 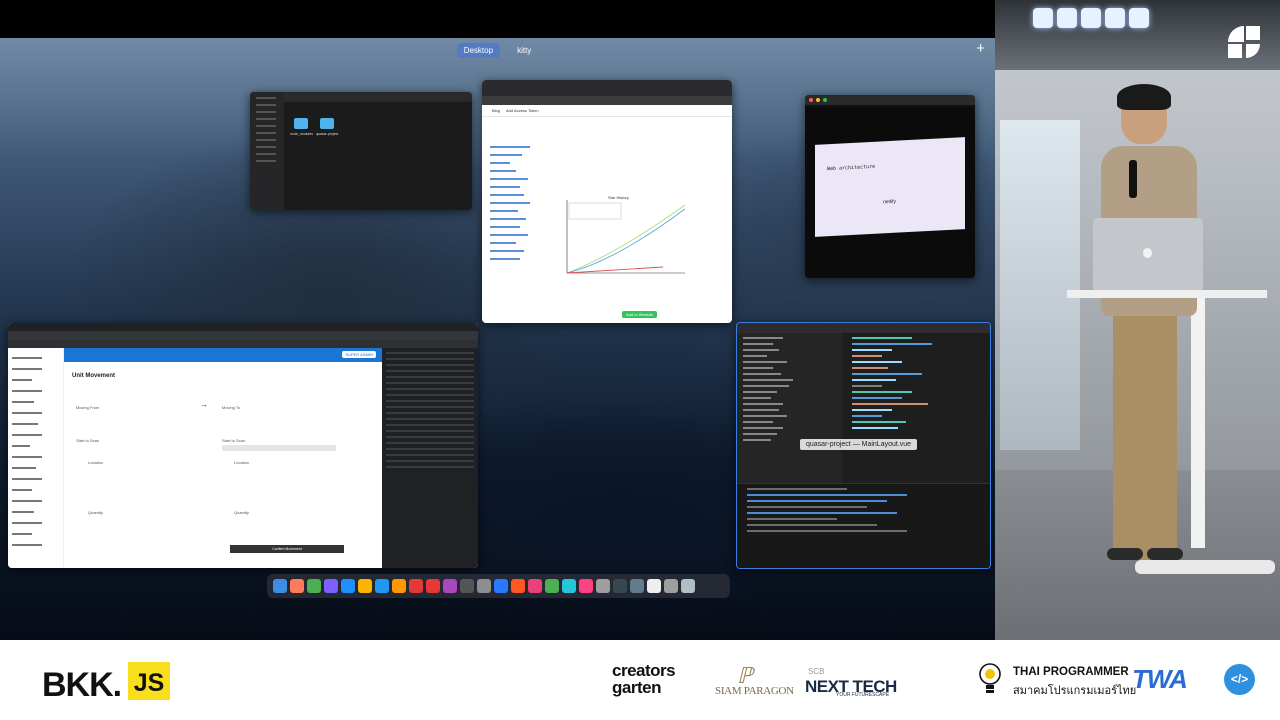 I want to click on nav-access-token: Add Access Token, so click(x=522, y=110).